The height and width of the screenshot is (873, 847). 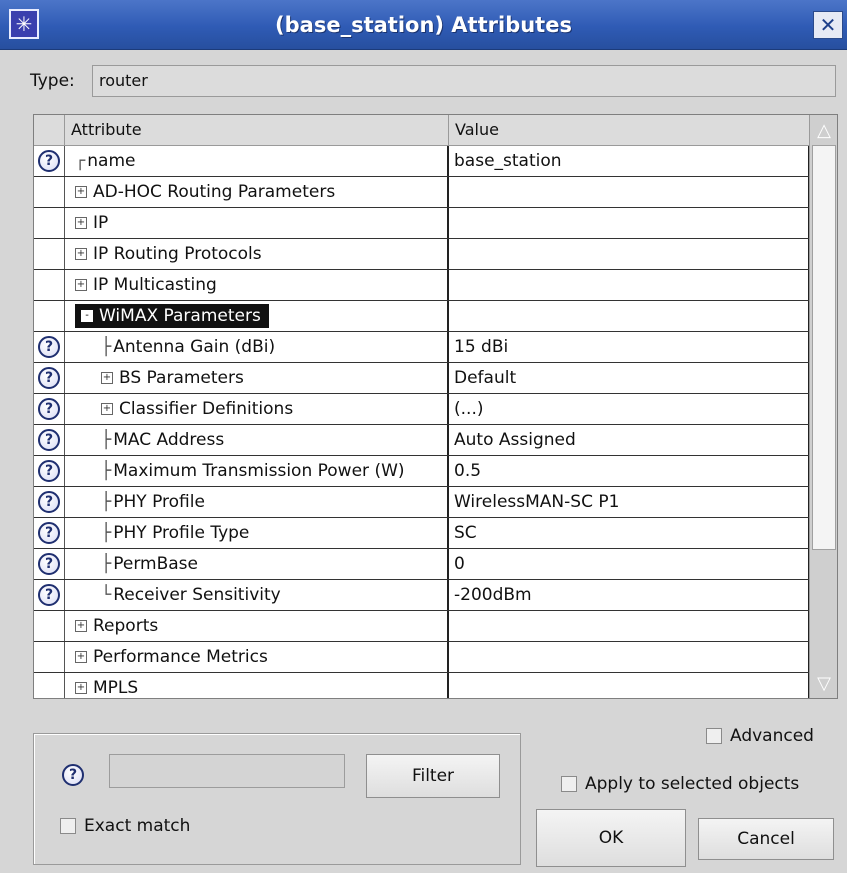 What do you see at coordinates (257, 502) in the screenshot?
I see `attribute-cell: ├ PHY Profile` at bounding box center [257, 502].